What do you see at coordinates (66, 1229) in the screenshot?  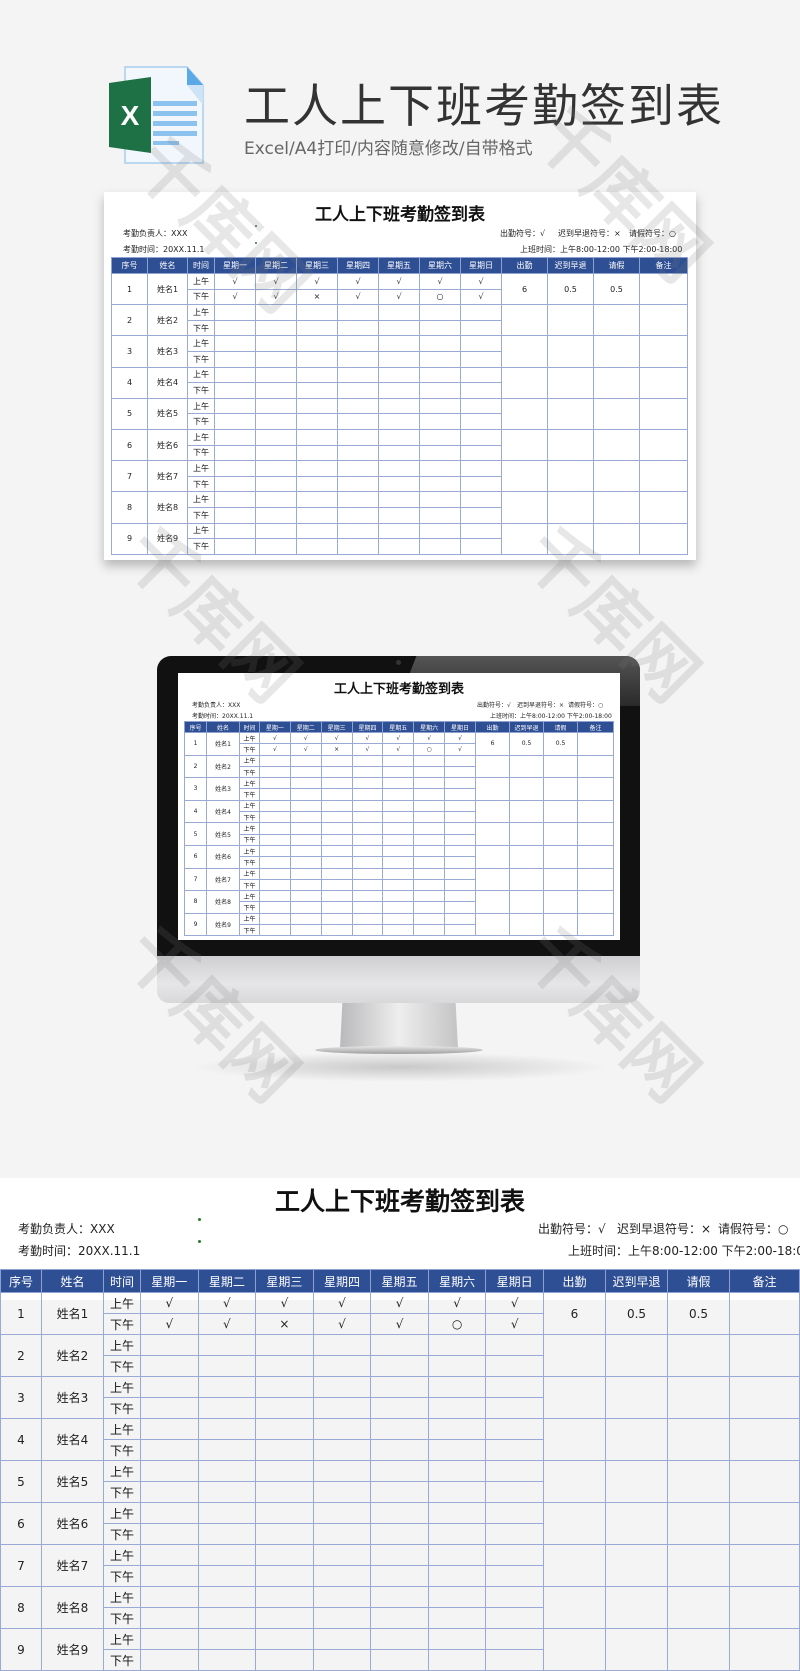 I see `manager-label: 考勤负责人：XXX` at bounding box center [66, 1229].